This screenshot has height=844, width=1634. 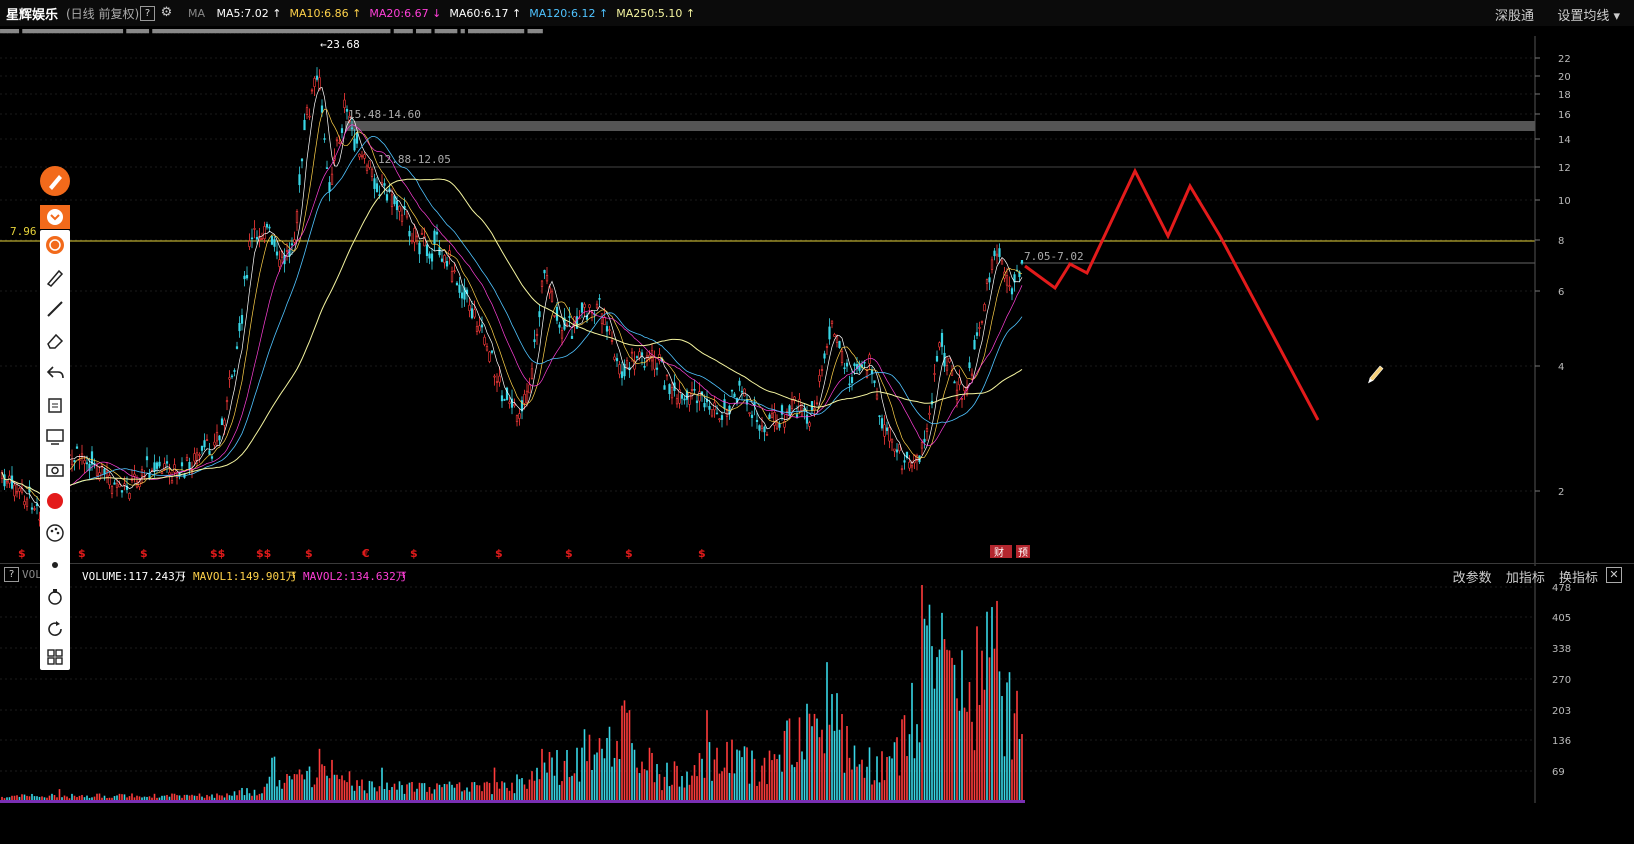 What do you see at coordinates (55, 405) in the screenshot?
I see `clear-icon` at bounding box center [55, 405].